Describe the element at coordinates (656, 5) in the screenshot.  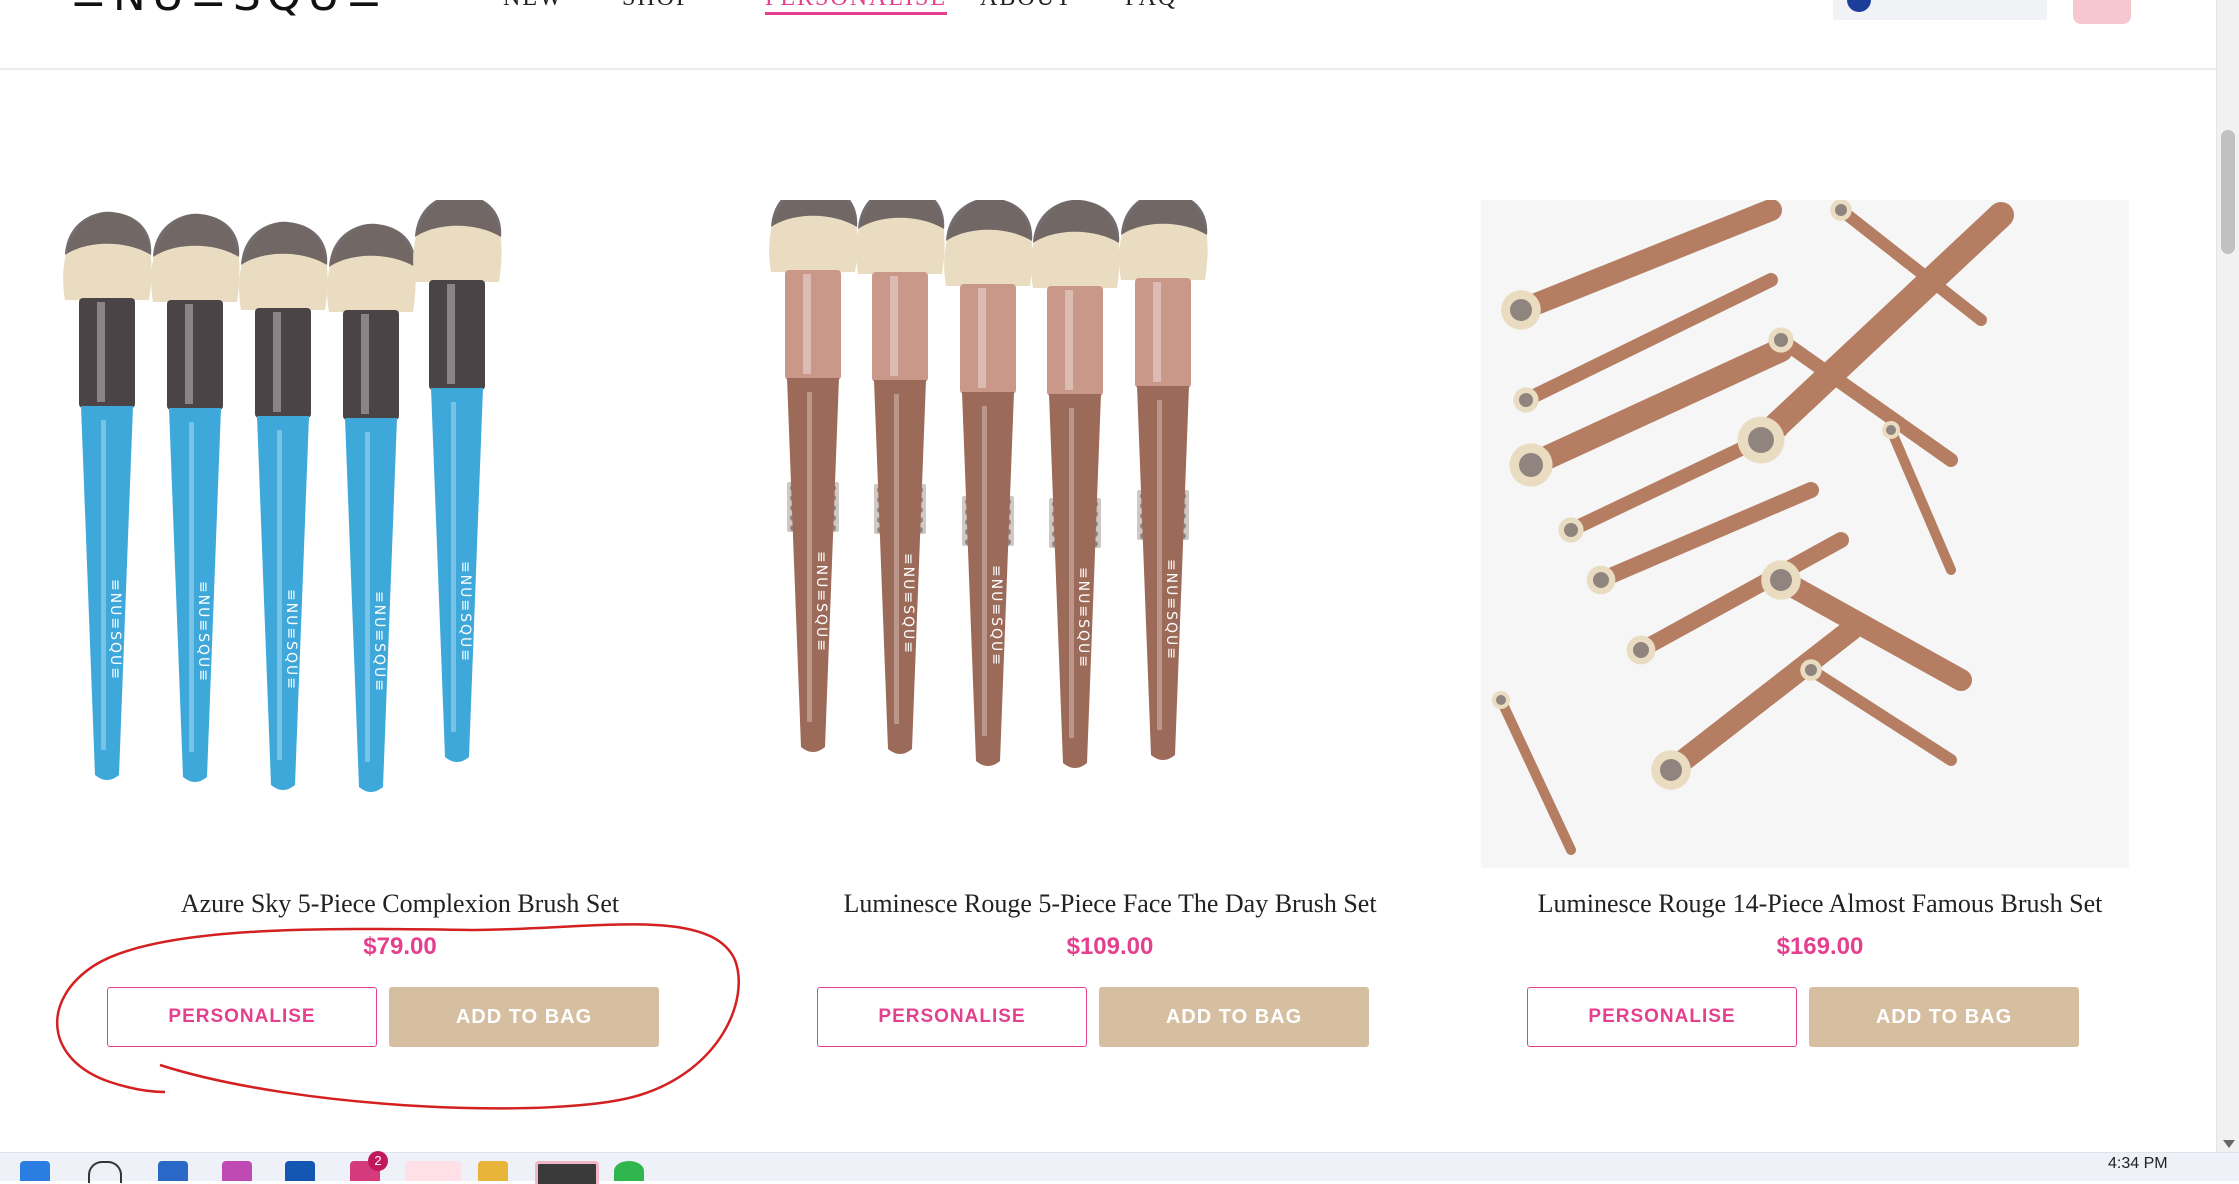
I see `nav-item-shop: SHOP` at that location.